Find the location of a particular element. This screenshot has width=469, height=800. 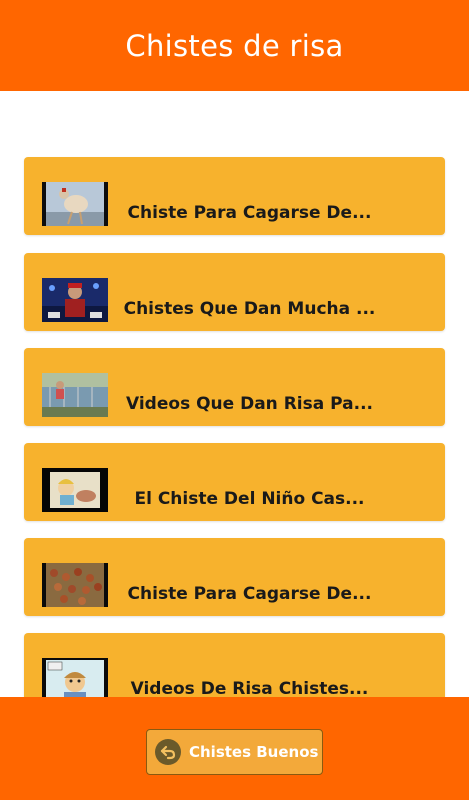

app-title: Chistes de risa is located at coordinates (234, 45).